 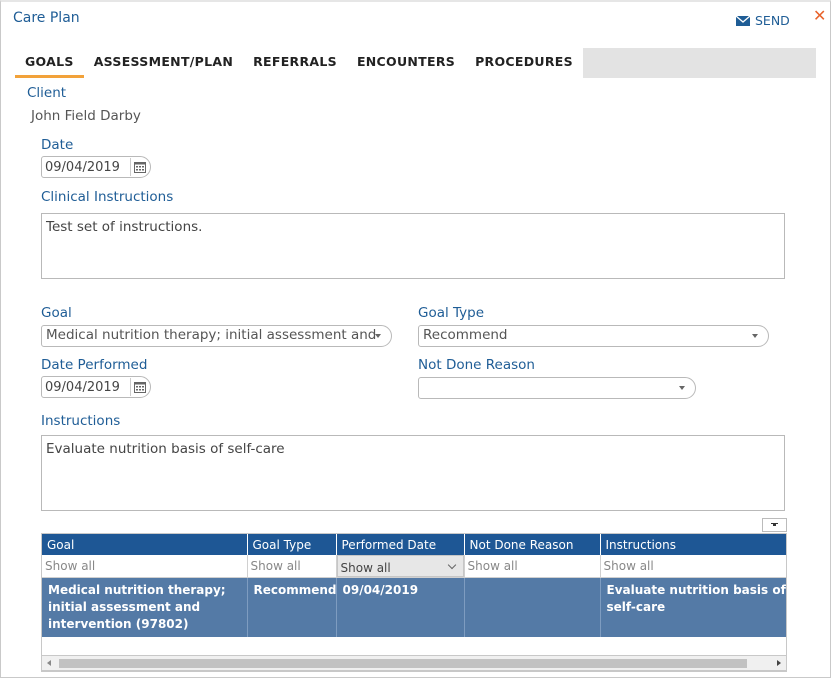 I want to click on send-button: SEND, so click(x=763, y=20).